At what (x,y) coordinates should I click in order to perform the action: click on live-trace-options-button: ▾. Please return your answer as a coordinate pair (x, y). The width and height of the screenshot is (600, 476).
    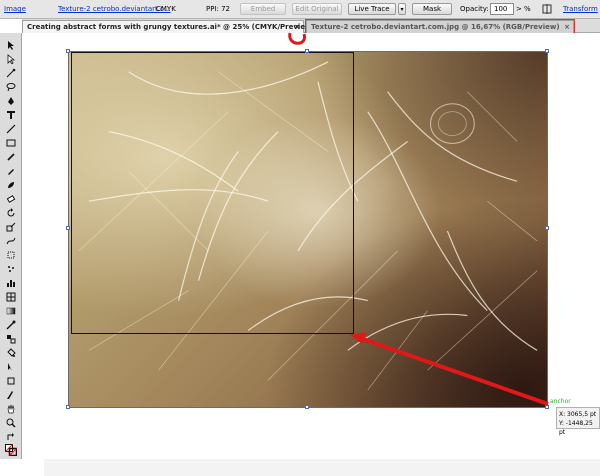
    Looking at the image, I should click on (402, 9).